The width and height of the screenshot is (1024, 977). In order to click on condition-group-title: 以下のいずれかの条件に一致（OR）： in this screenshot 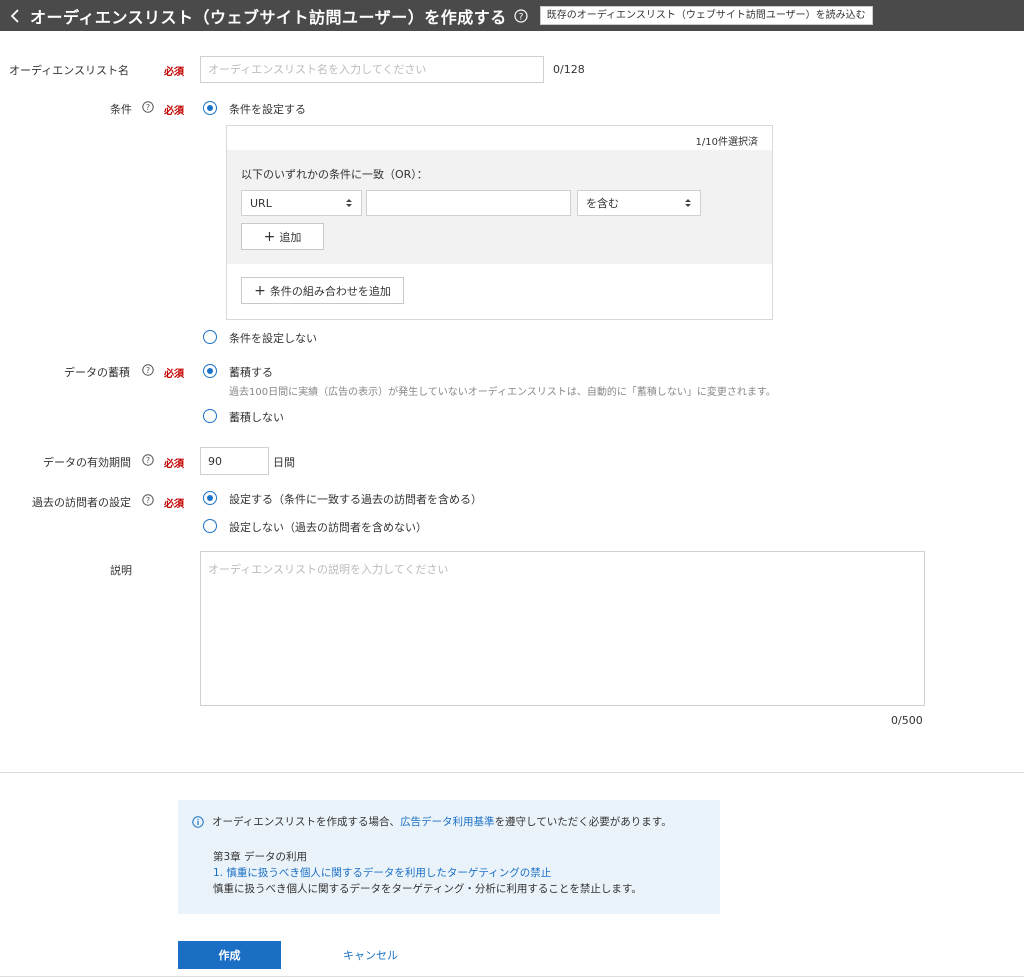, I will do `click(334, 174)`.